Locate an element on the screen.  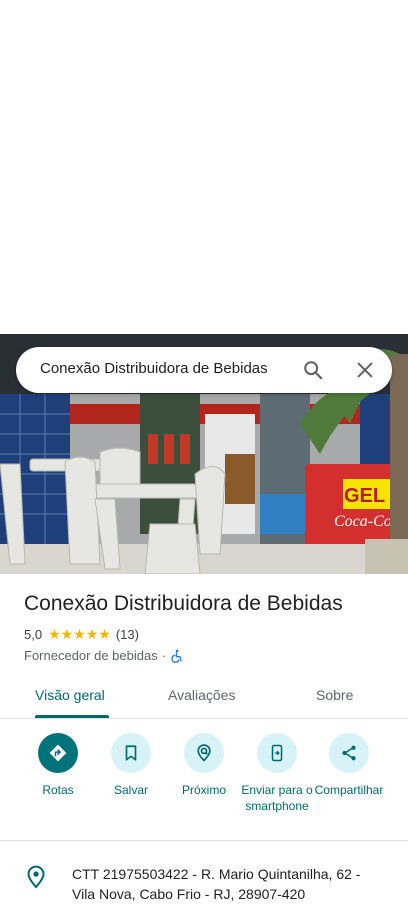
send-to-phone-icon is located at coordinates (277, 753).